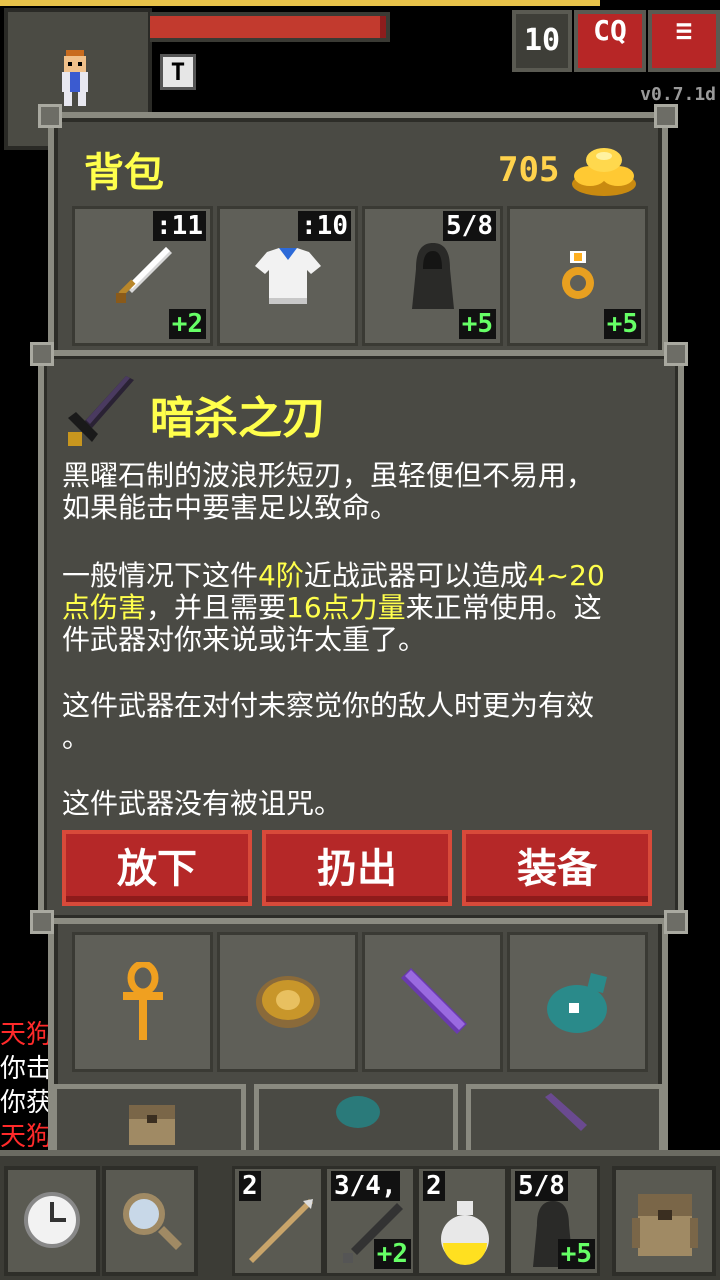  I want to click on ankh-icon, so click(142, 1001).